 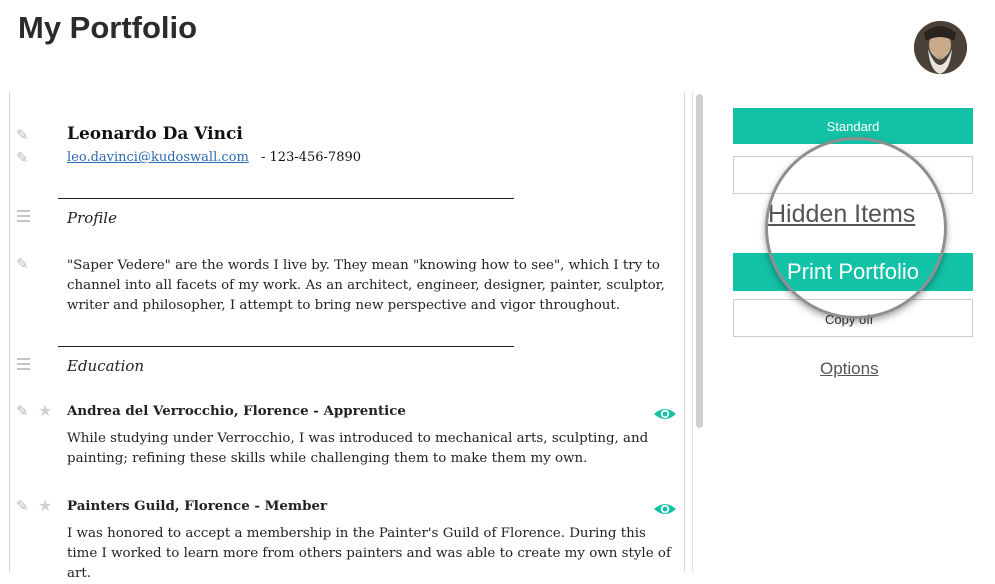 What do you see at coordinates (853, 272) in the screenshot?
I see `print-portfolio-button: Print Portfolio` at bounding box center [853, 272].